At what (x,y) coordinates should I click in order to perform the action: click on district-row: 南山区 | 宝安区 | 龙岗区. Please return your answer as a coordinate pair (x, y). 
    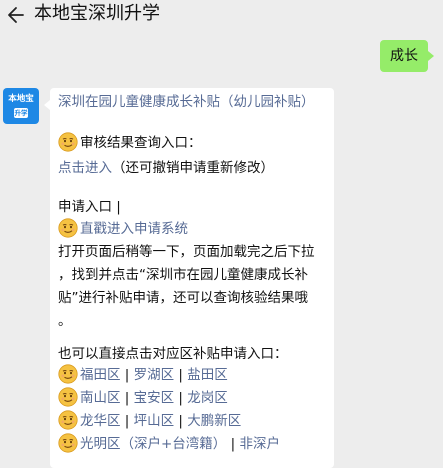
    Looking at the image, I should click on (143, 398).